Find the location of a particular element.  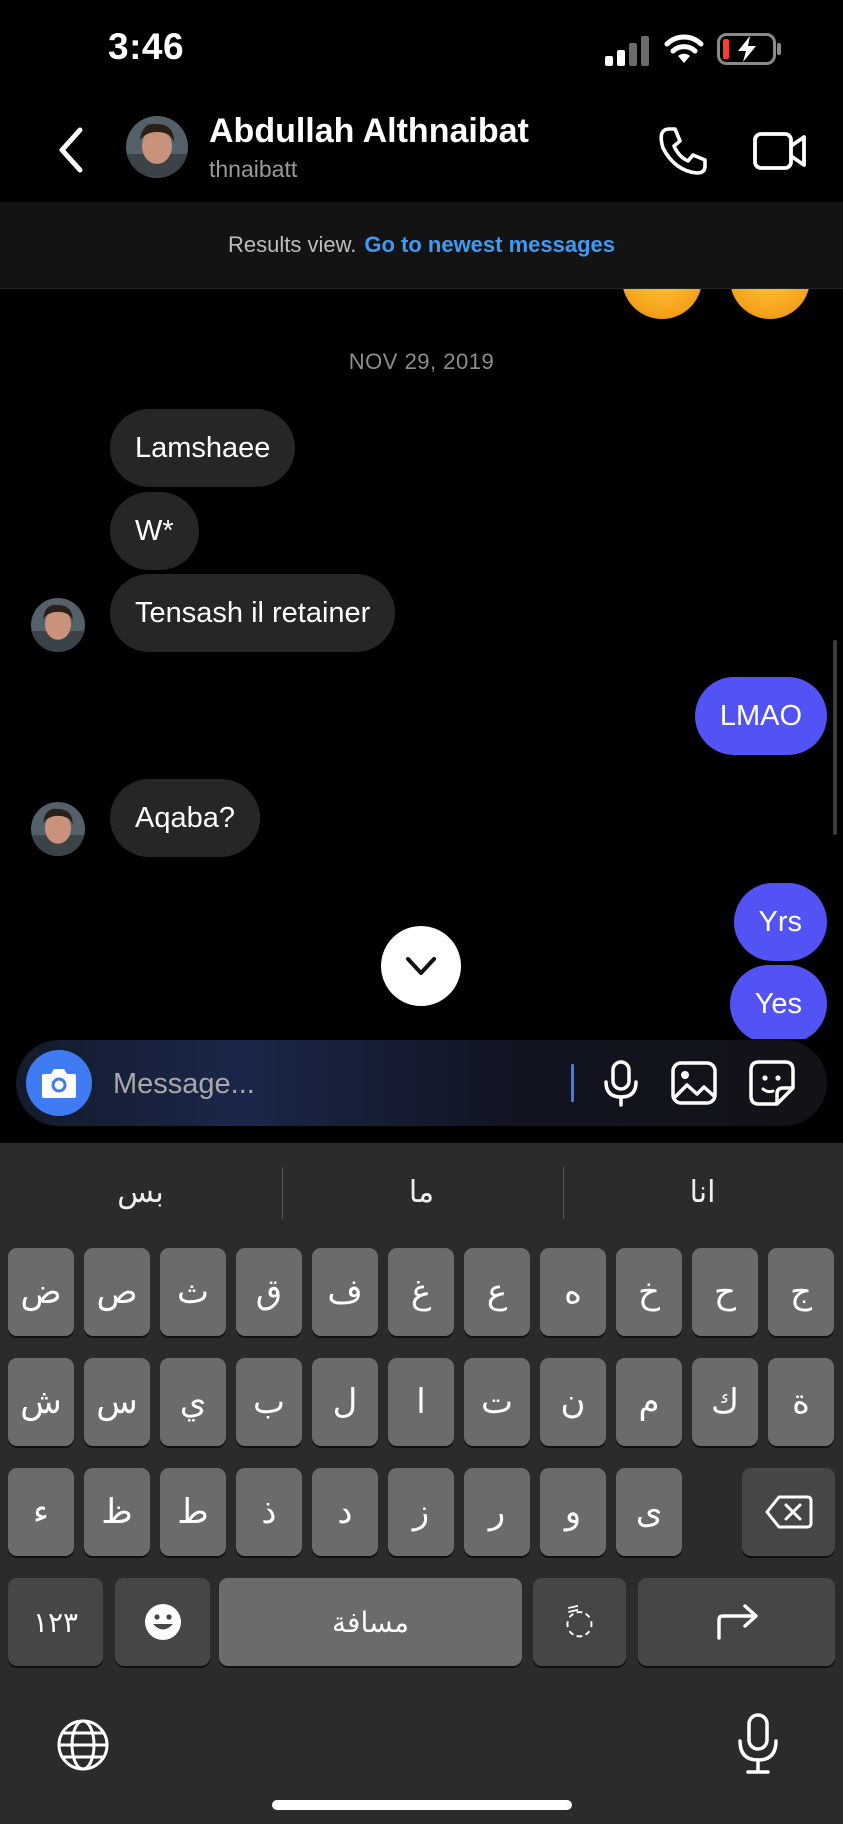

battery-charging-icon is located at coordinates (749, 49).